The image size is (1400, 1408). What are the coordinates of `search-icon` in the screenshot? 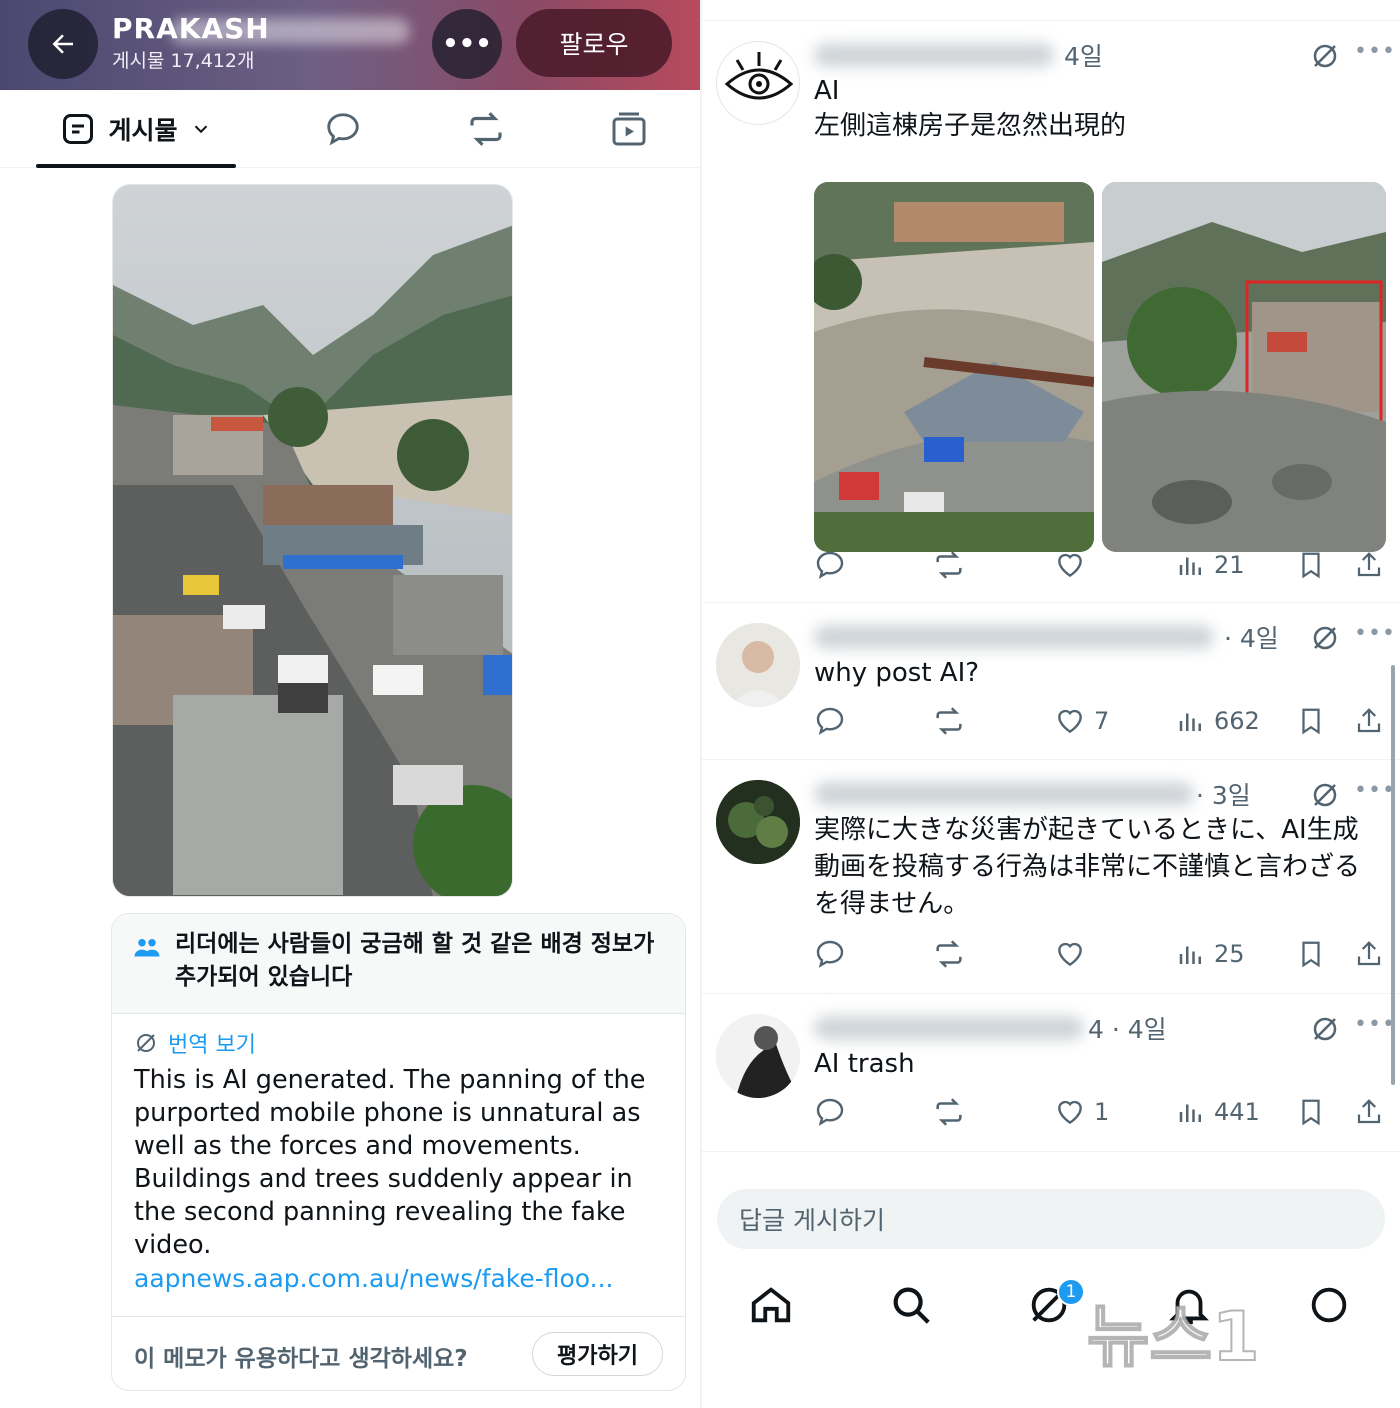 It's located at (911, 1305).